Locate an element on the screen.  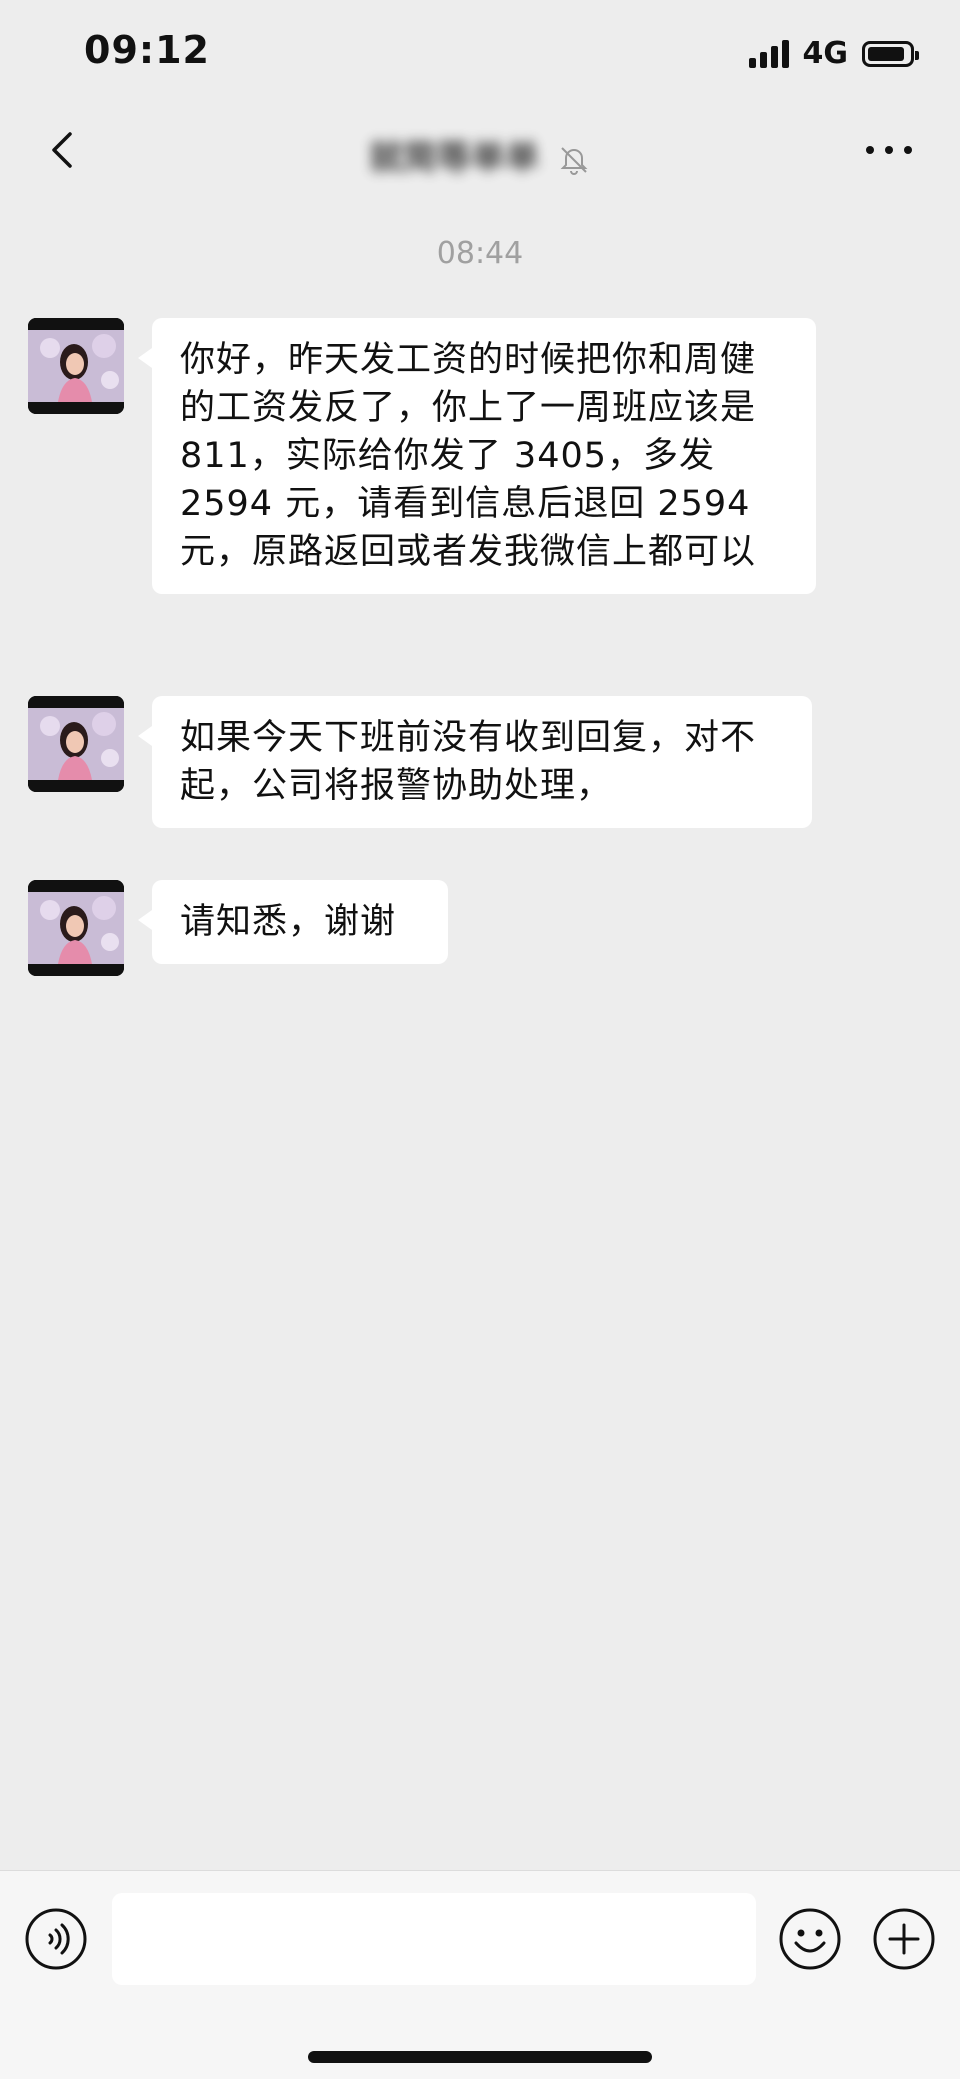
message-input is located at coordinates (434, 1939).